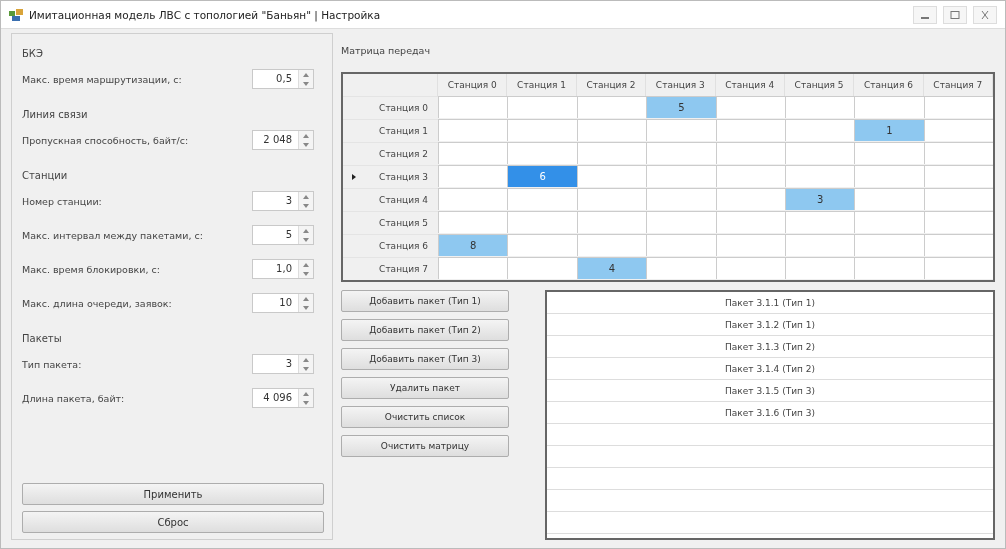 The width and height of the screenshot is (1006, 549). I want to click on packet-item: Пакет 3.1.1 (Тип 1), so click(770, 303).